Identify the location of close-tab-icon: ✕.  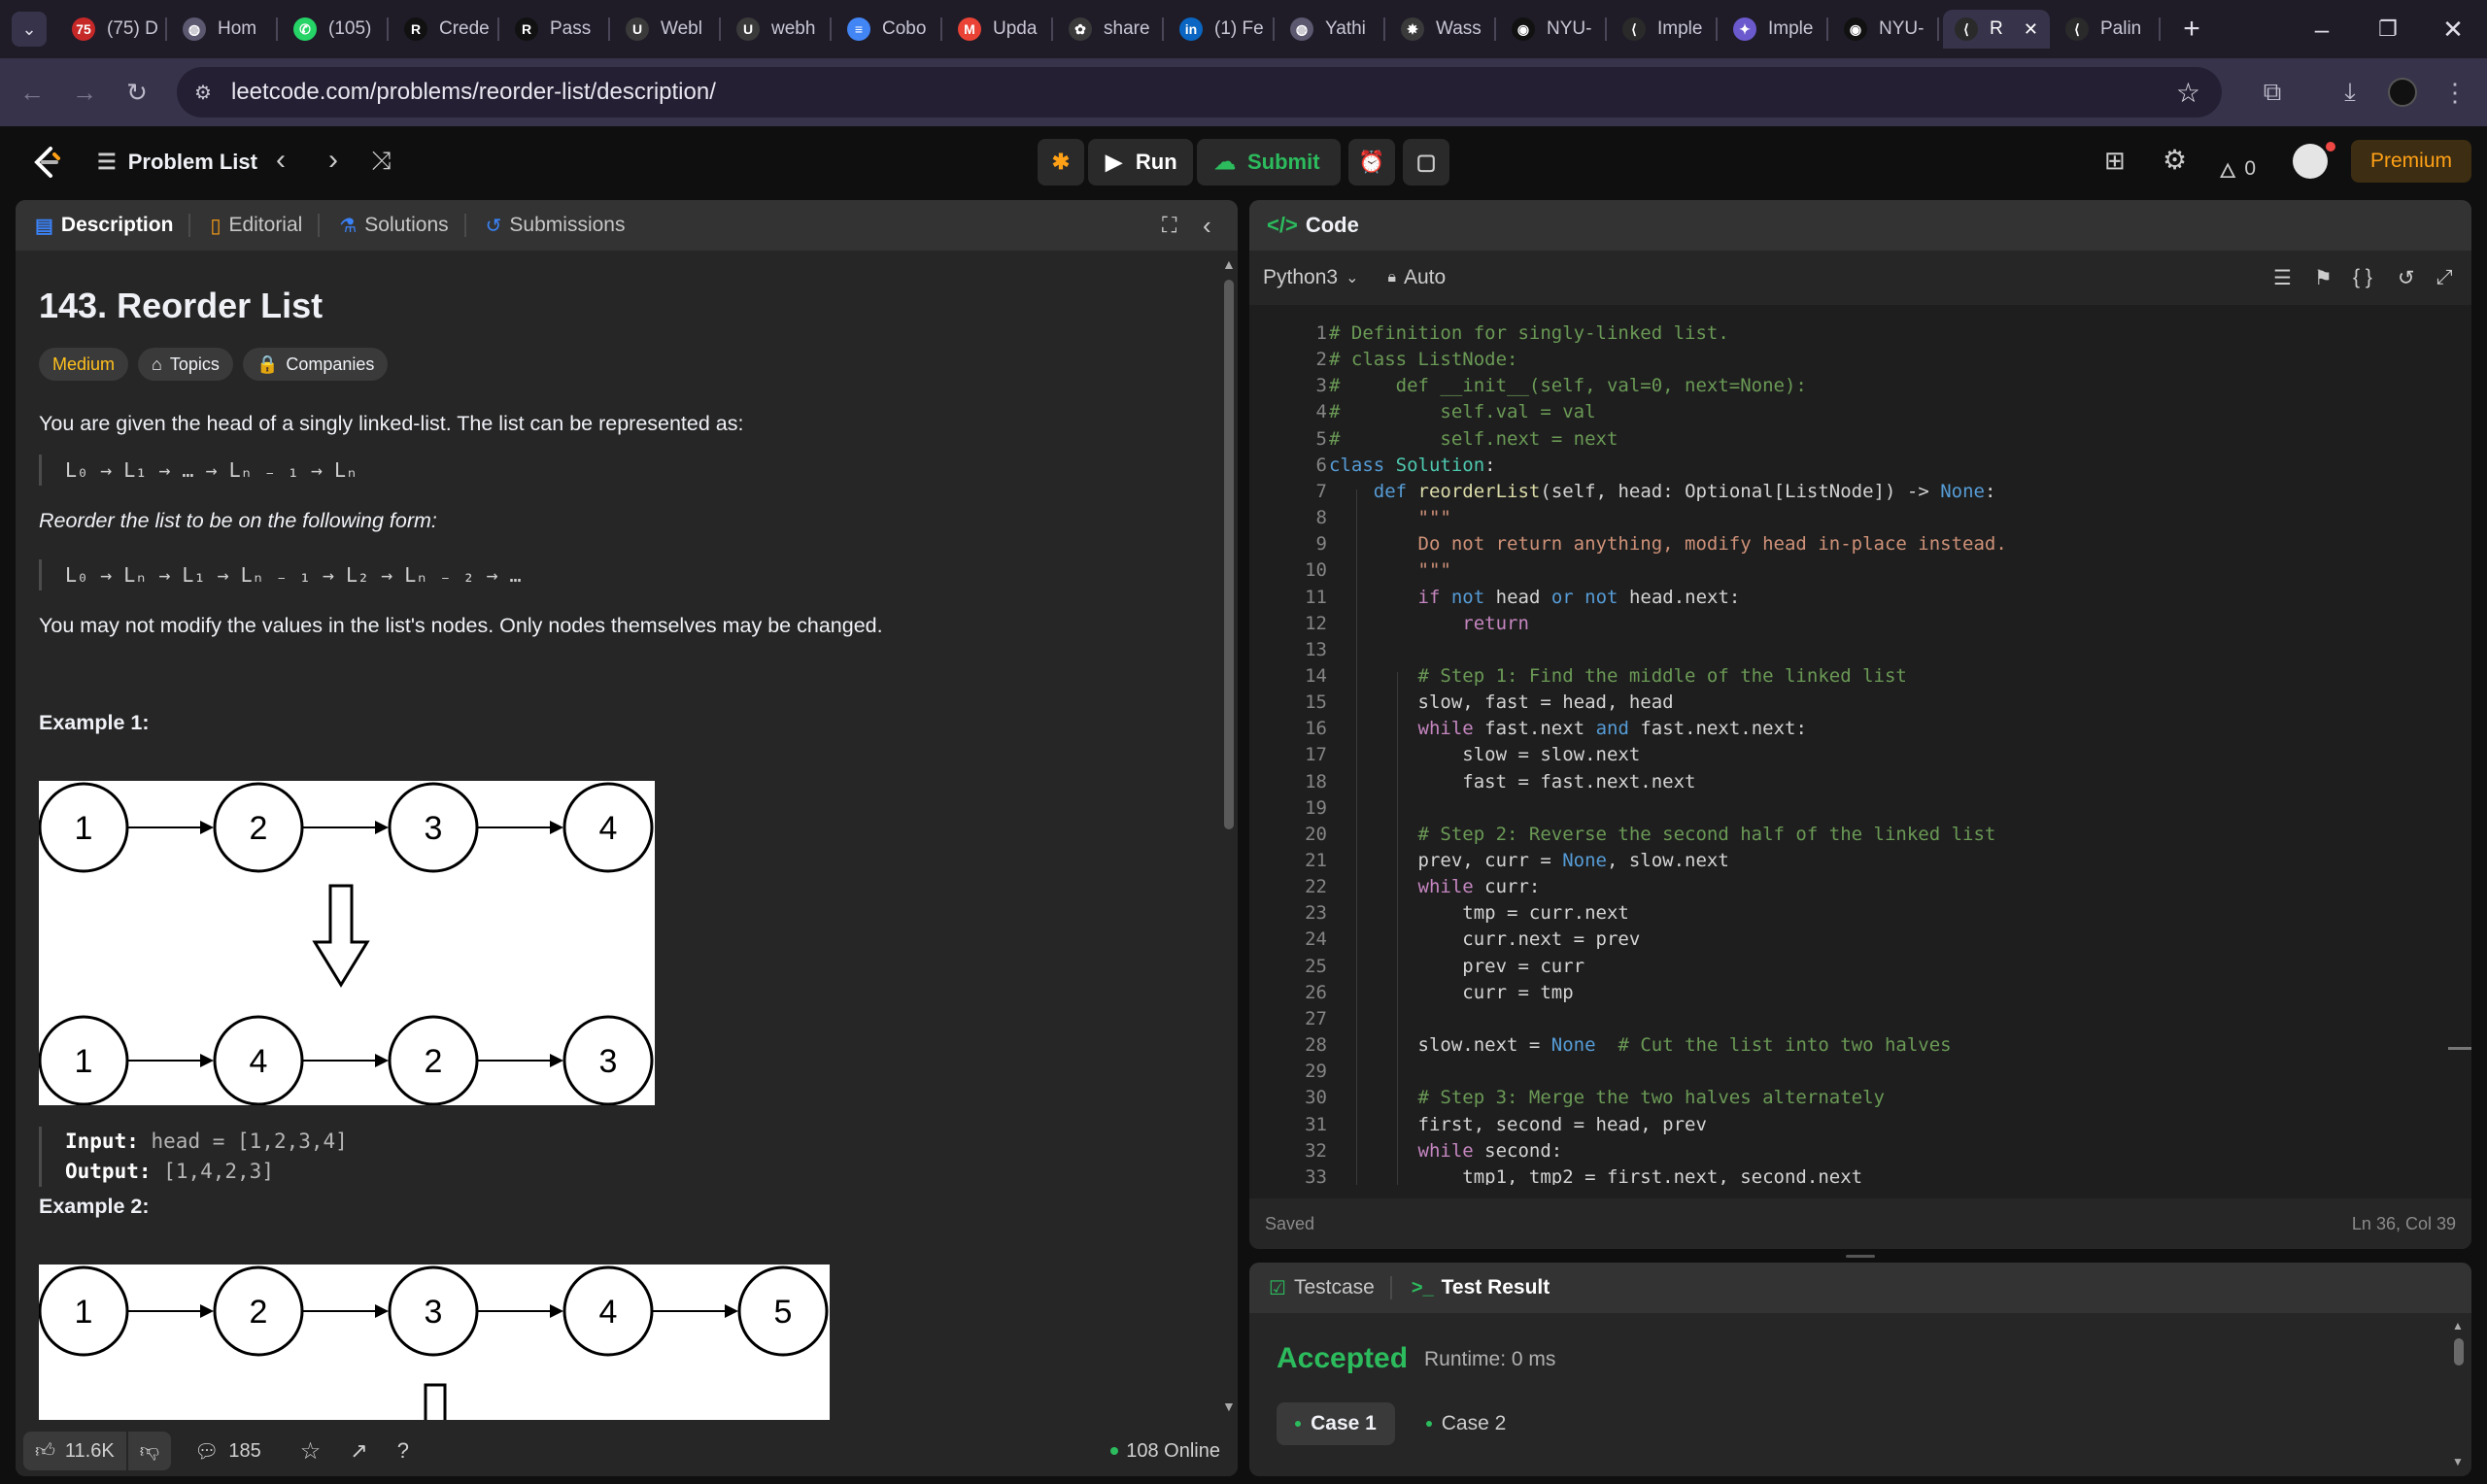
(2031, 29).